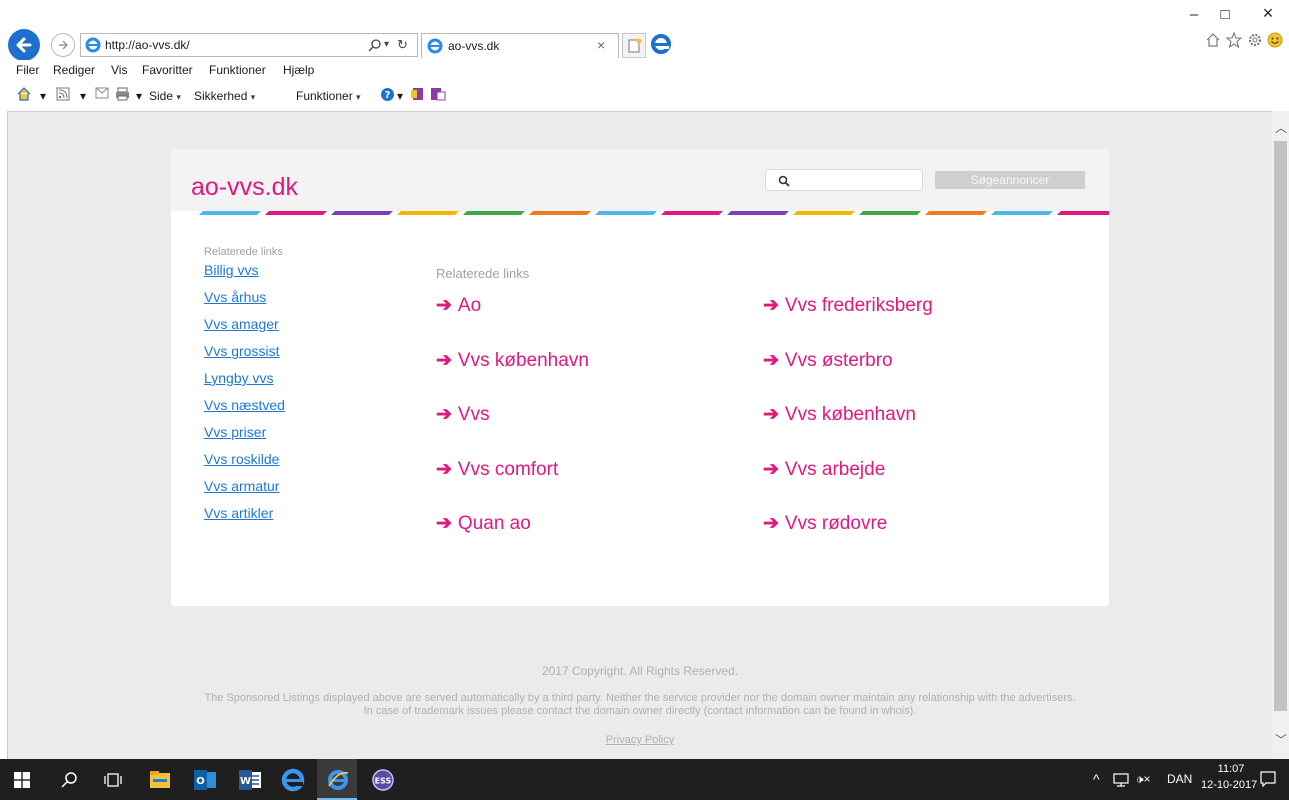 The image size is (1289, 800). I want to click on sidebar-link-vvs-amager: Vvs amager, so click(241, 324).